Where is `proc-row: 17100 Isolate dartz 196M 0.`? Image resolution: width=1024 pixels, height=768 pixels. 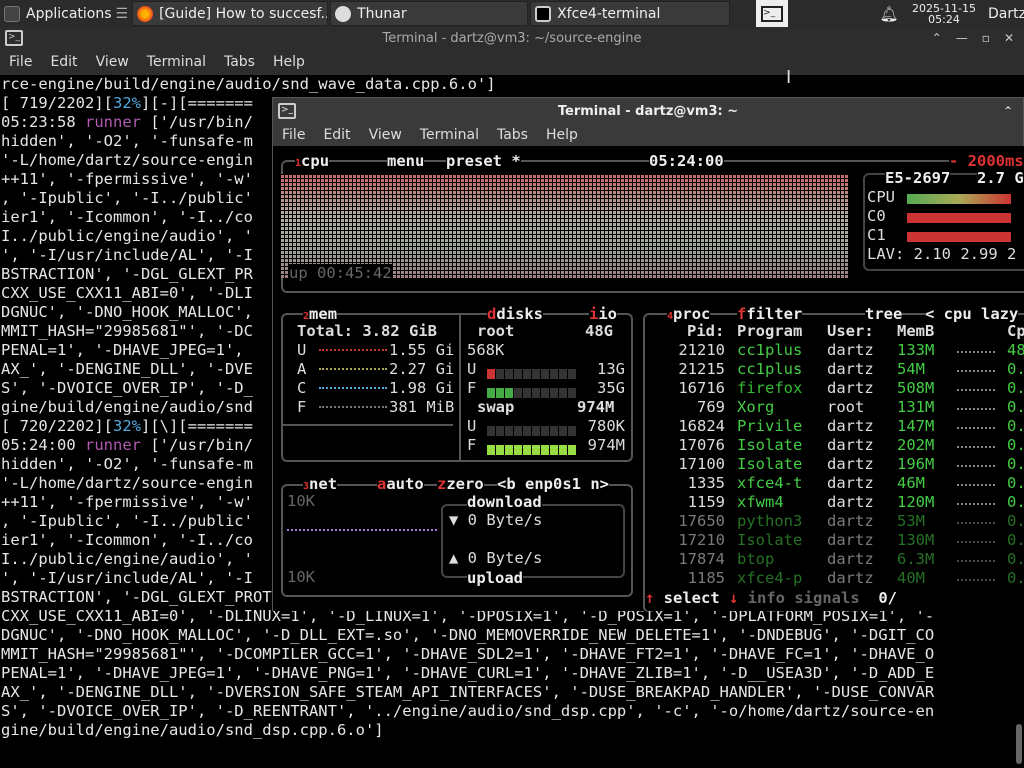
proc-row: 17100 Isolate dartz 196M 0. is located at coordinates (834, 464).